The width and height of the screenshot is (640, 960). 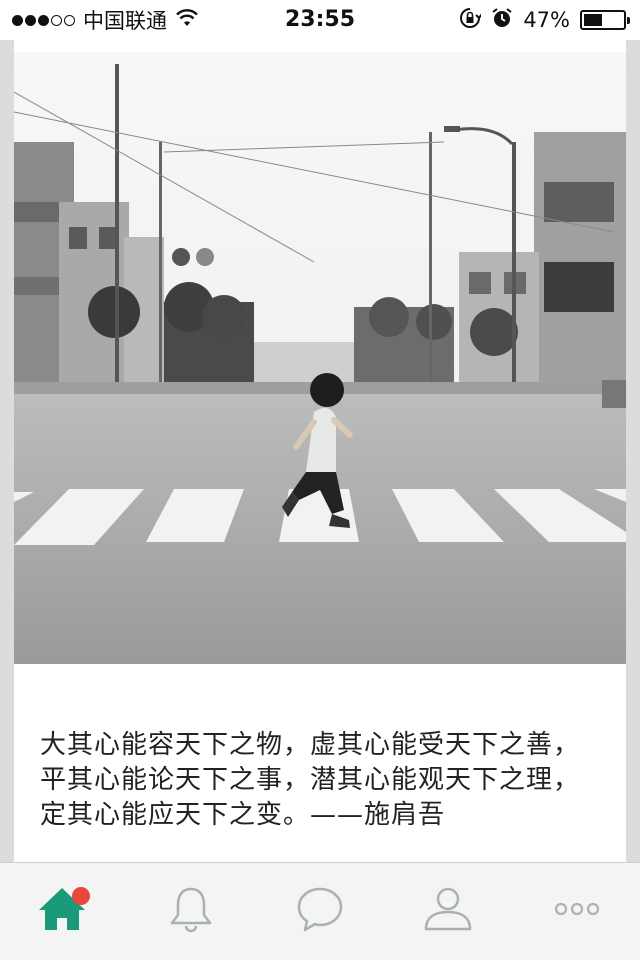 What do you see at coordinates (471, 20) in the screenshot?
I see `rotation-lock-icon` at bounding box center [471, 20].